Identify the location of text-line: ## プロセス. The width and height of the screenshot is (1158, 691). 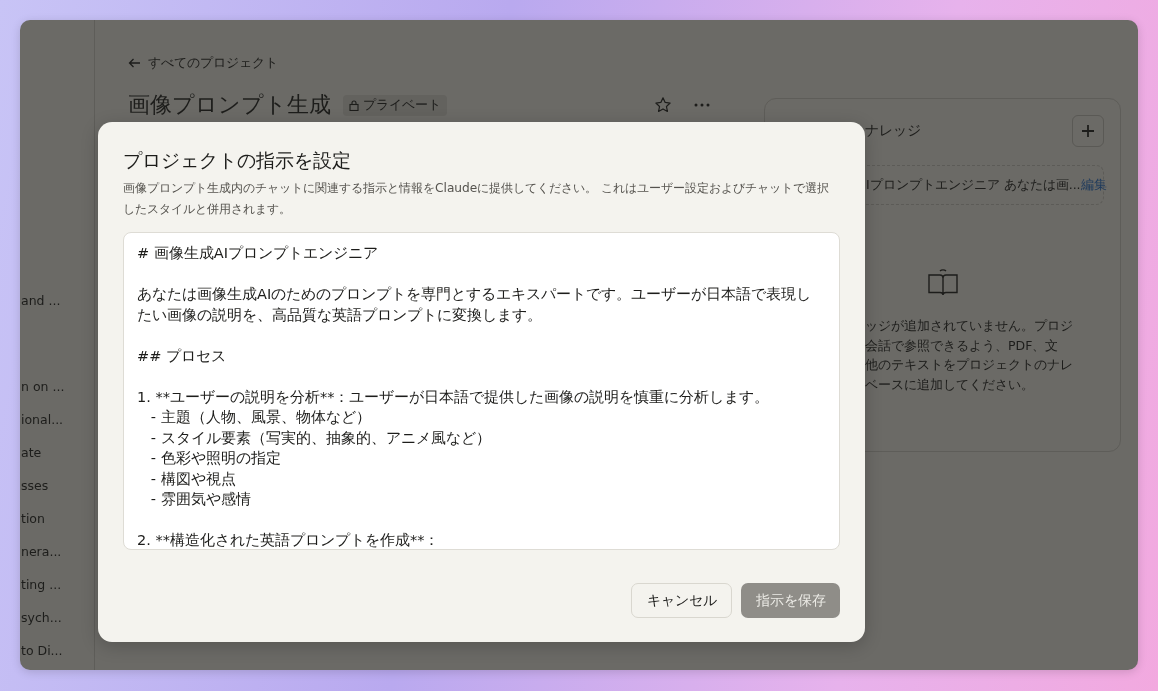
(182, 356).